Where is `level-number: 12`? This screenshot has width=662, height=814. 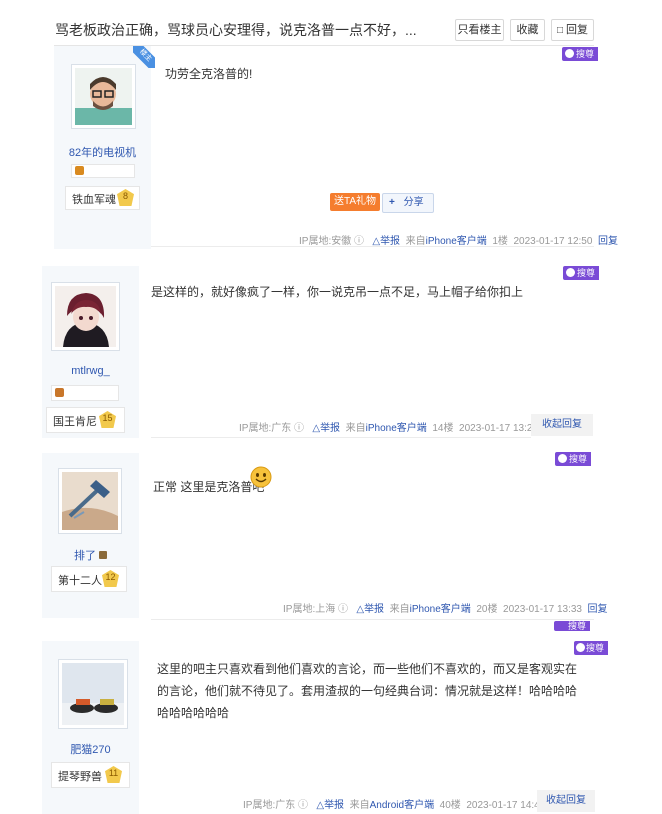
level-number: 12 is located at coordinates (110, 577).